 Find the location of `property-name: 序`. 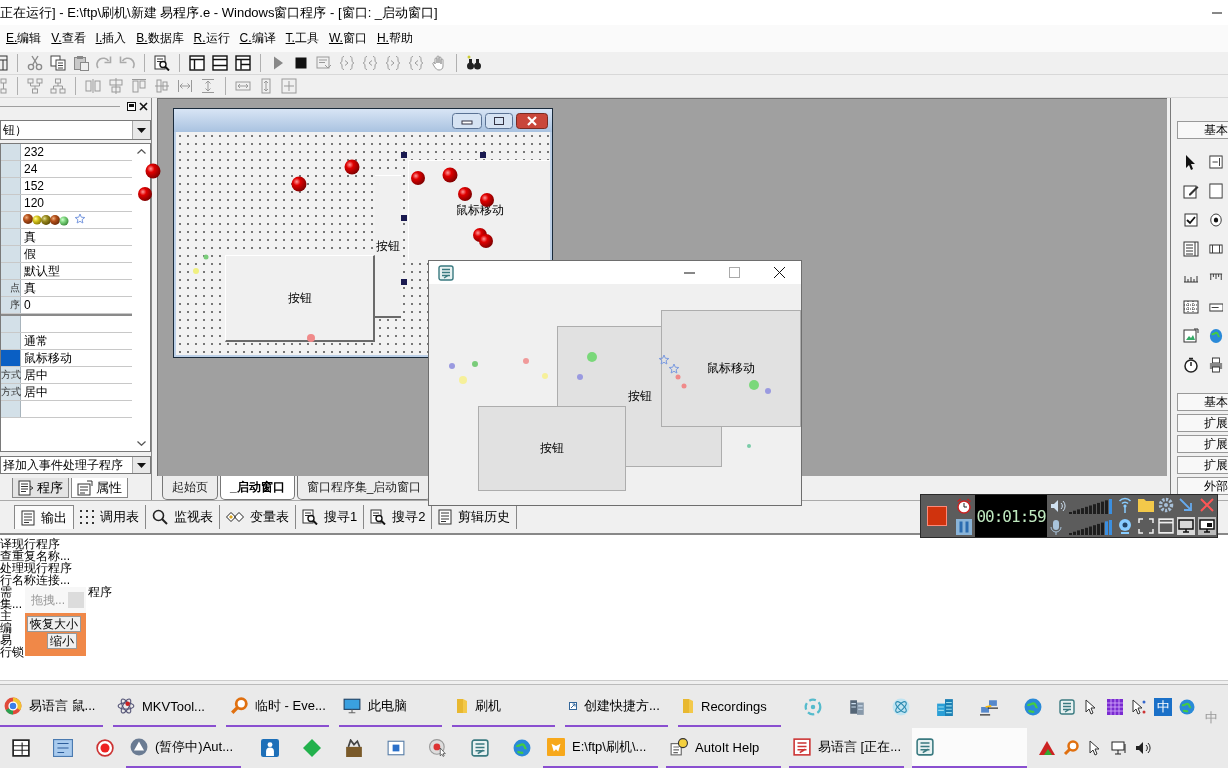

property-name: 序 is located at coordinates (11, 305).